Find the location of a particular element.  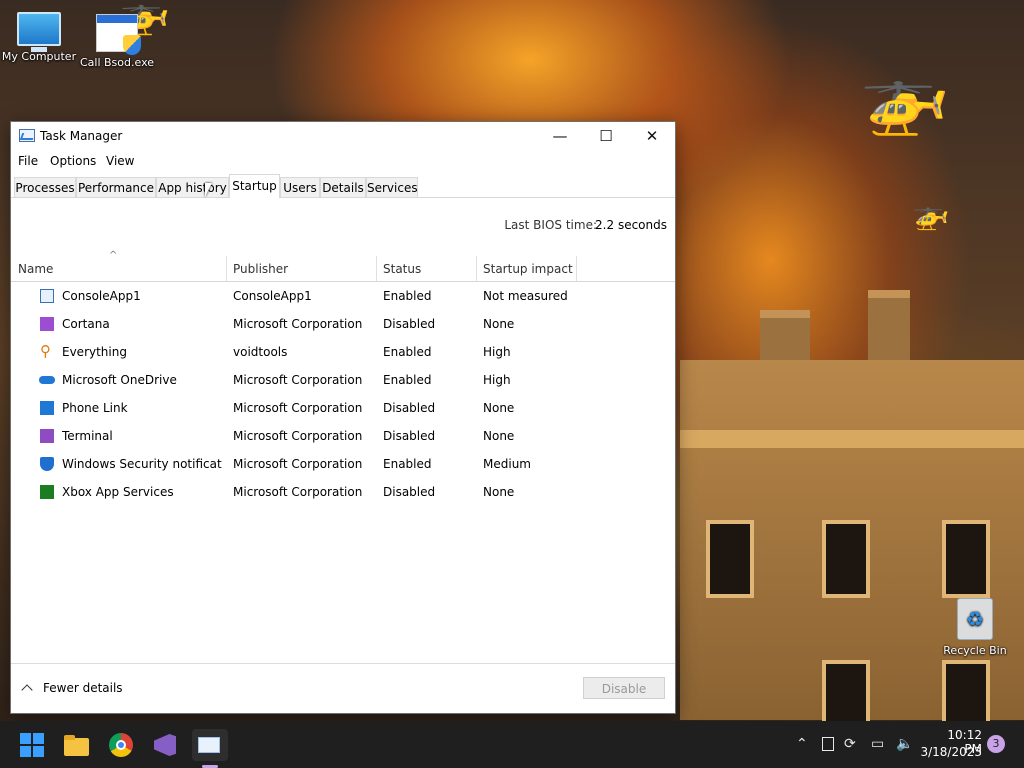

xbox-icon is located at coordinates (47, 492).